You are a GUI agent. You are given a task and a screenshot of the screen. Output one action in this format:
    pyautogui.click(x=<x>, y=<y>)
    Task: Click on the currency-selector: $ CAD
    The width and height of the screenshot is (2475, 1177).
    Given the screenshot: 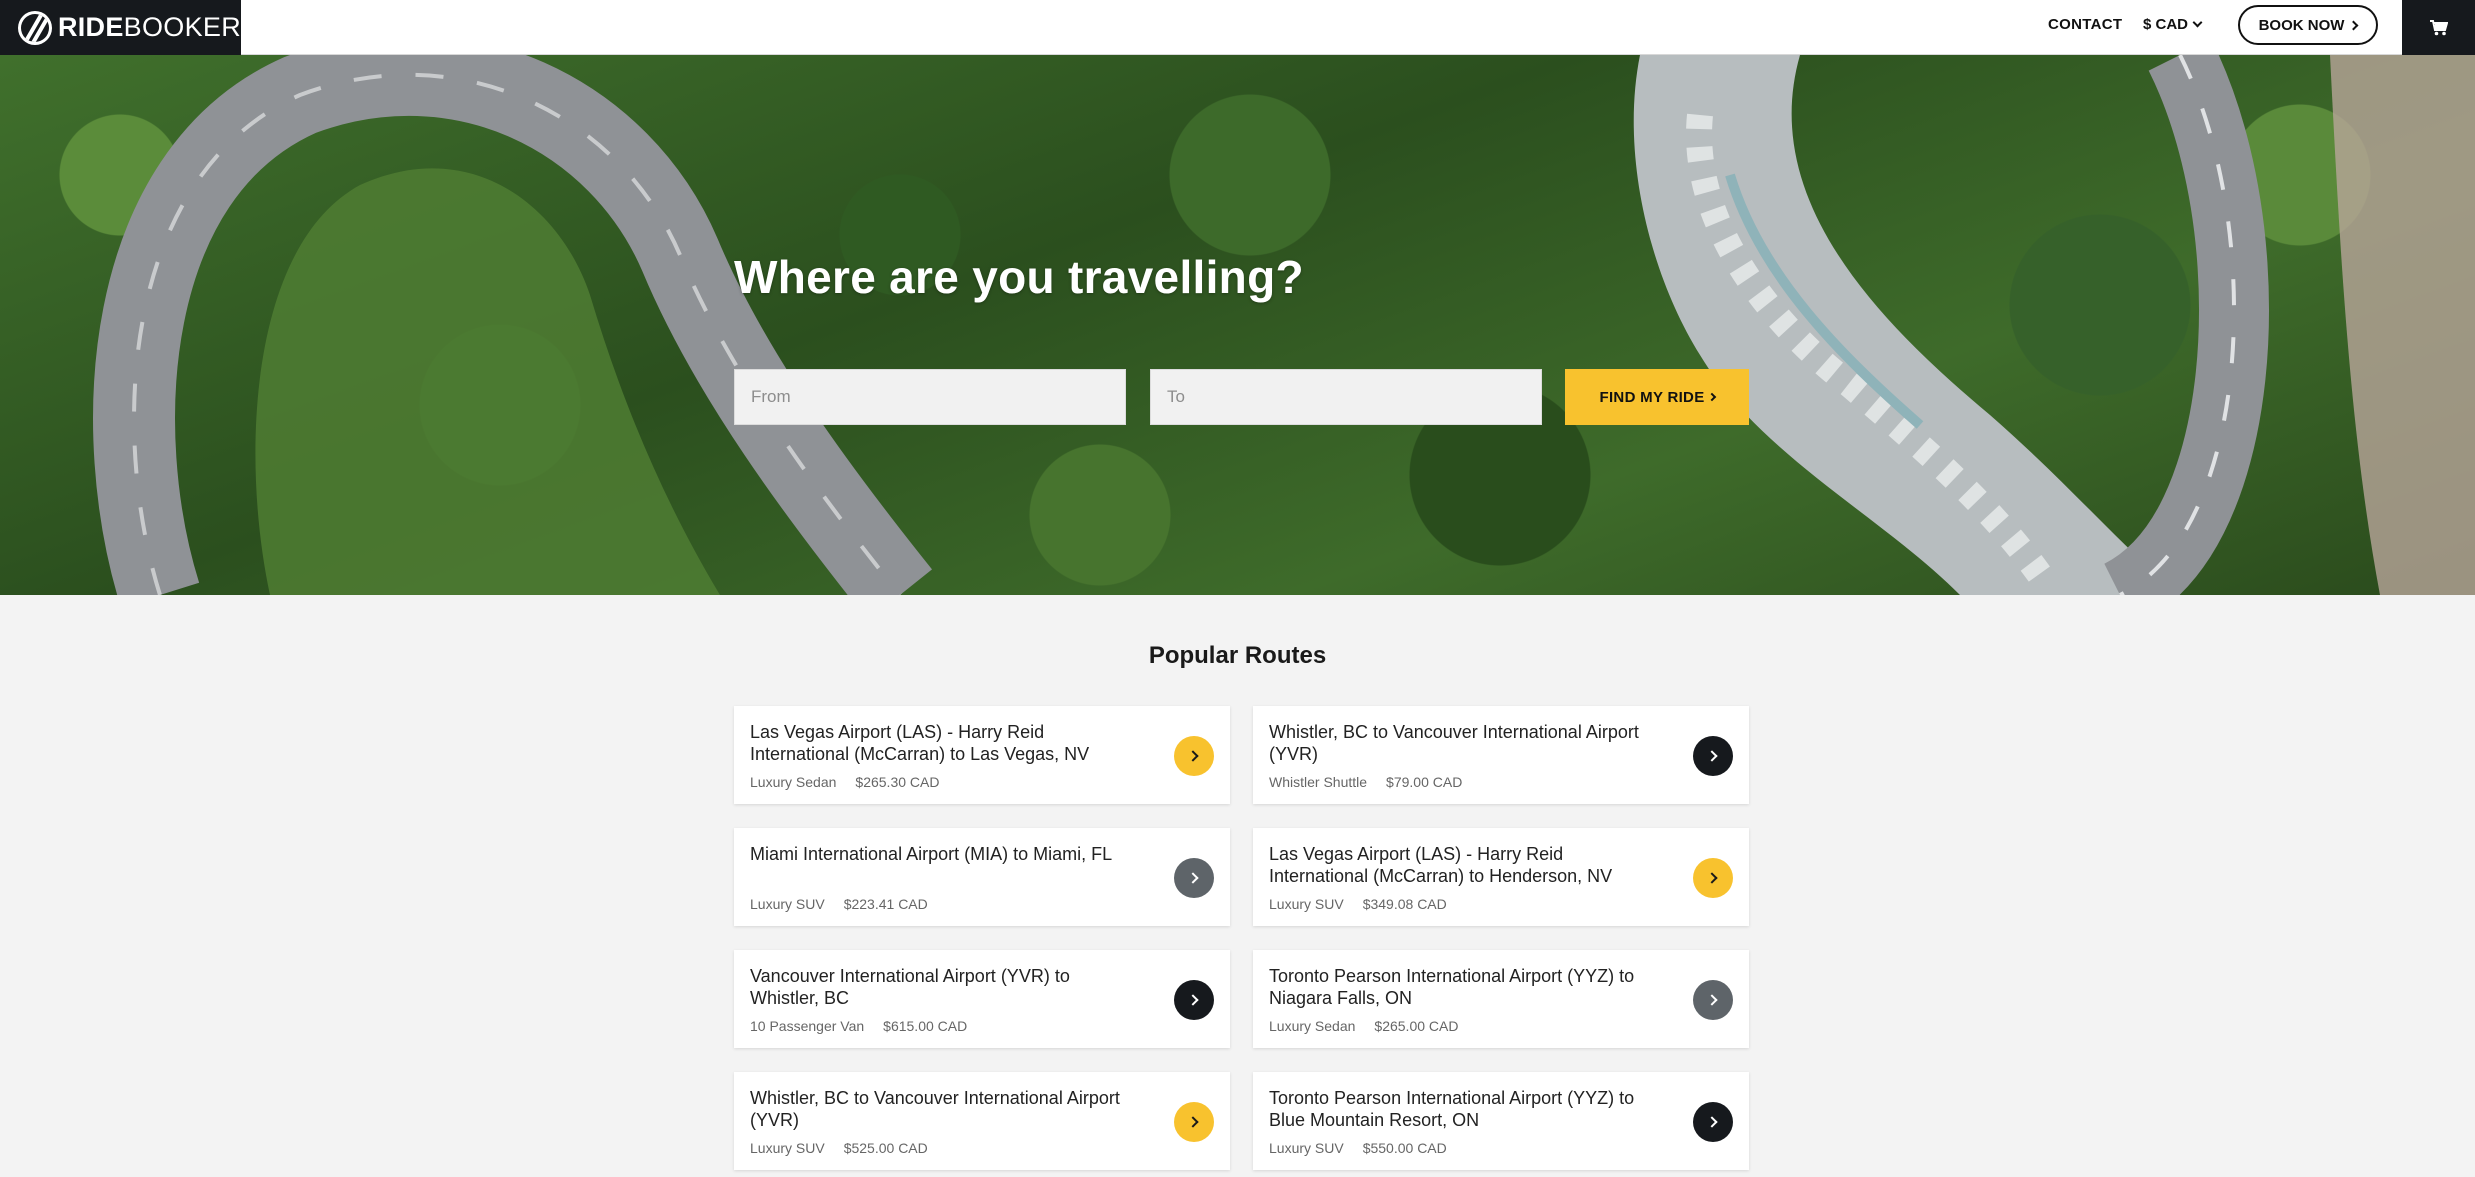 What is the action you would take?
    pyautogui.click(x=2173, y=24)
    